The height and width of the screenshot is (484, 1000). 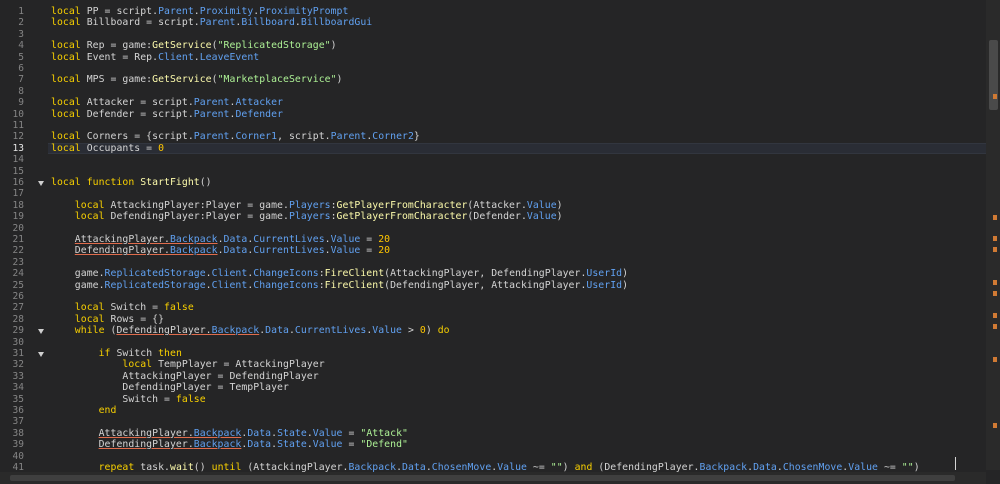 I want to click on code-token: Occupants =, so click(x=119, y=148).